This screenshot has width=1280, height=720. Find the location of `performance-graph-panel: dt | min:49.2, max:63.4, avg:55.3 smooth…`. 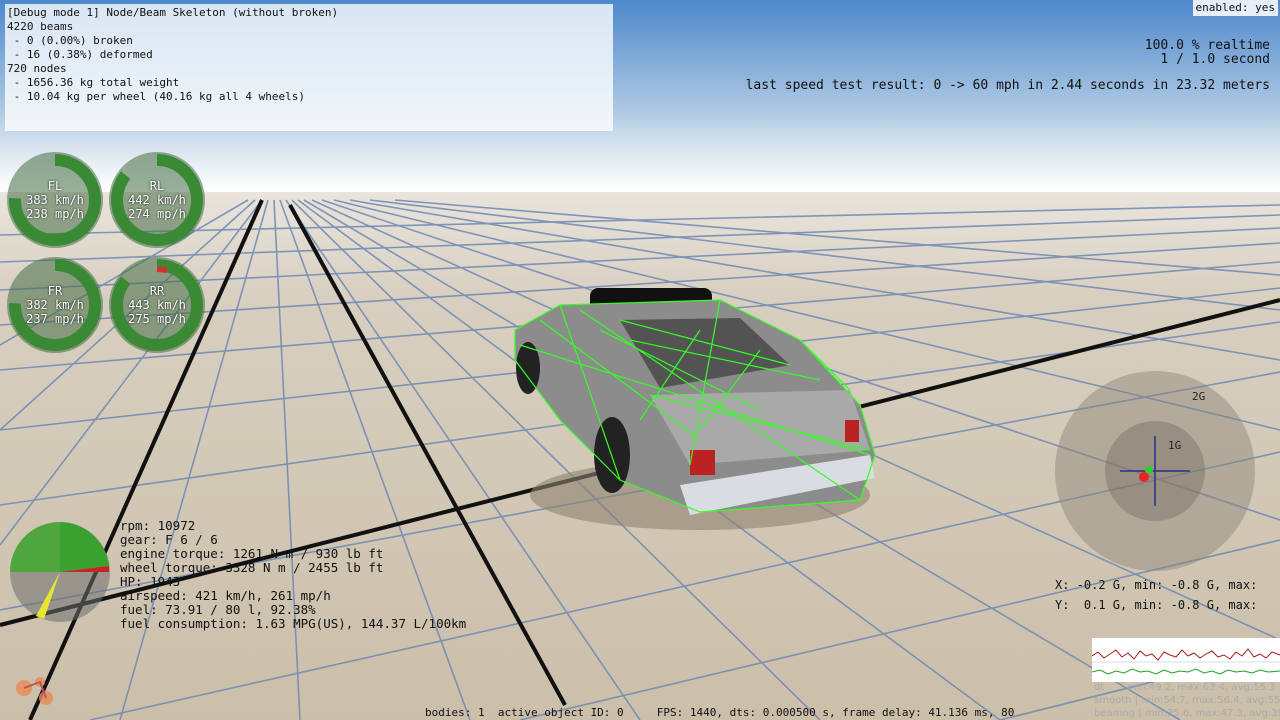

performance-graph-panel: dt | min:49.2, max:63.4, avg:55.3 smooth… is located at coordinates (1186, 679).